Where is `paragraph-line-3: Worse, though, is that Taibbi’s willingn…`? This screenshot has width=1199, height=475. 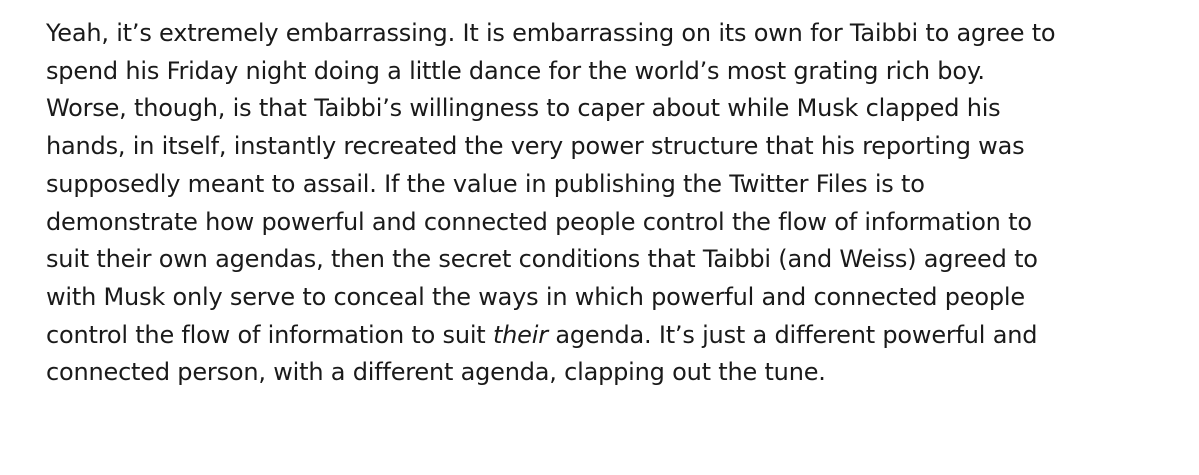 paragraph-line-3: Worse, though, is that Taibbi’s willingn… is located at coordinates (523, 108).